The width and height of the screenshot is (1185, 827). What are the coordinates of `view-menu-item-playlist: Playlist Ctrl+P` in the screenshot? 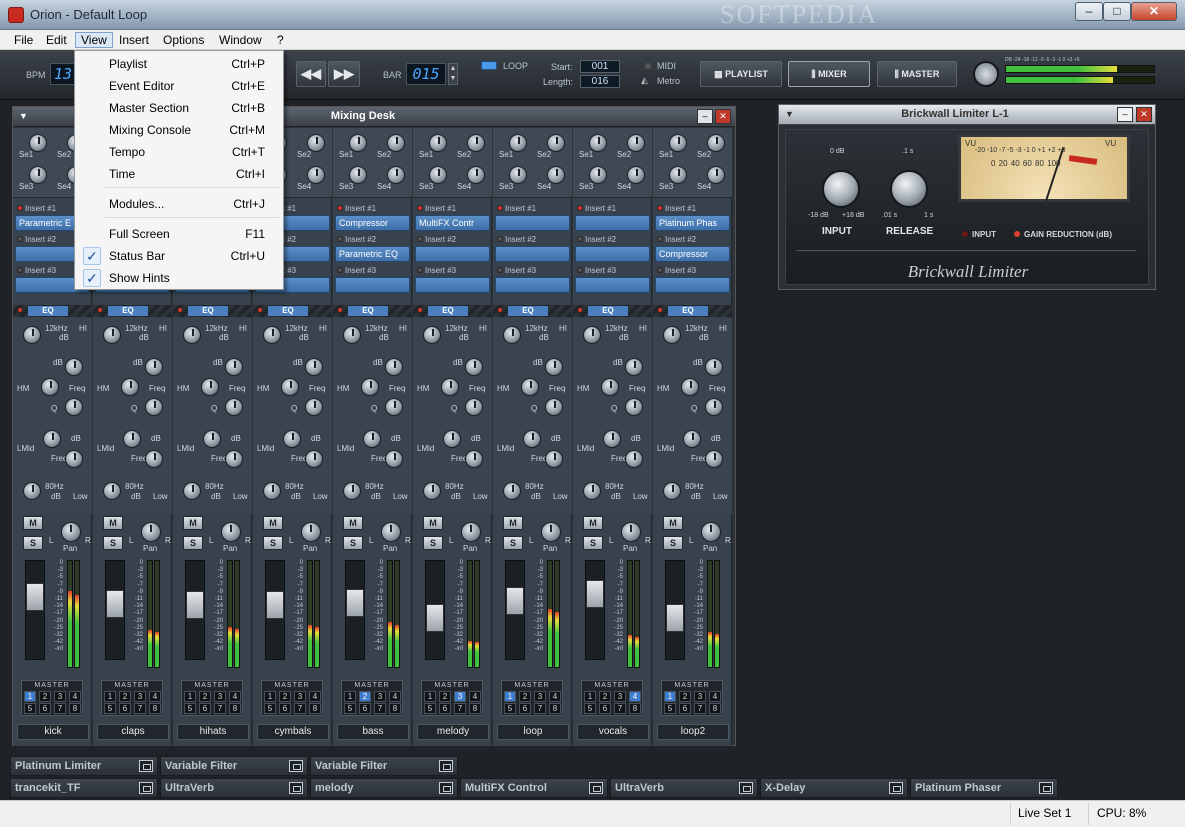 It's located at (179, 64).